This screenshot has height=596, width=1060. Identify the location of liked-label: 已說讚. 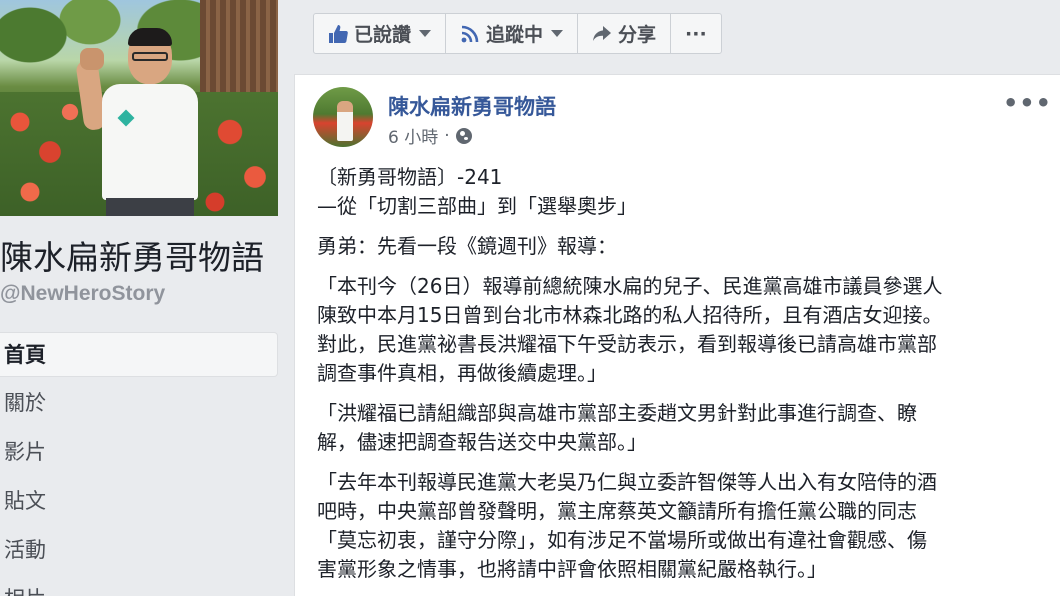
(383, 35).